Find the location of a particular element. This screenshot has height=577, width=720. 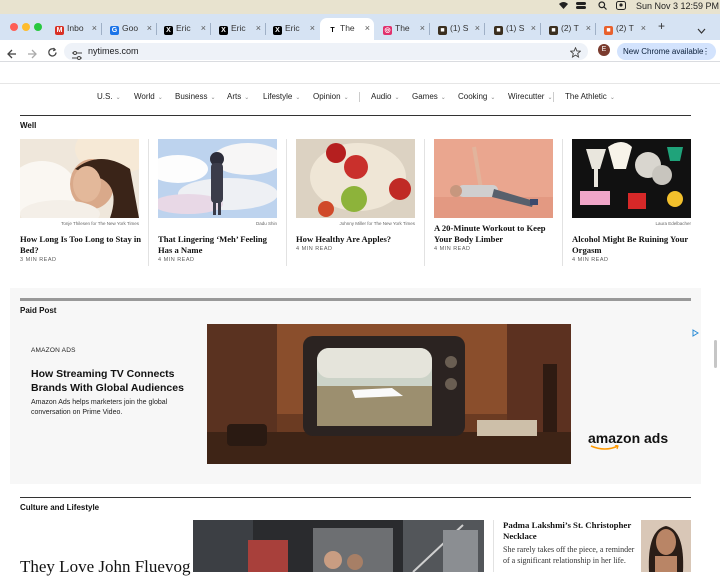

menubar-clock: Sun Nov 3 12:59 PM is located at coordinates (677, 6).